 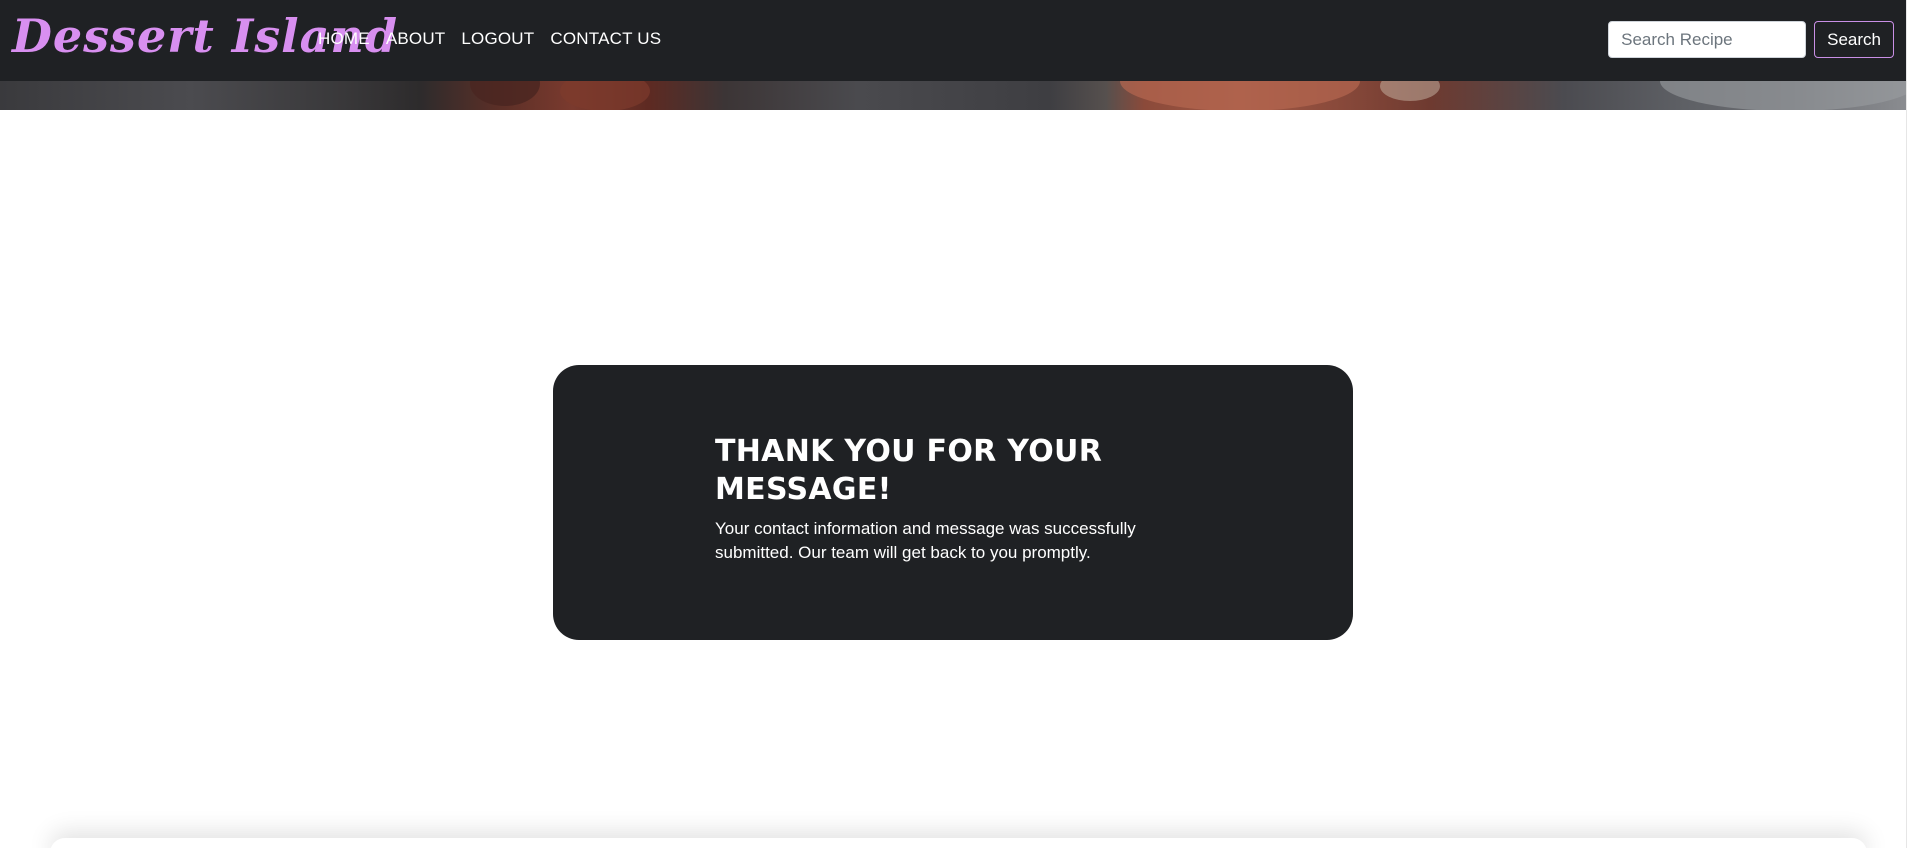 I want to click on nav-link-logout: LOGOUT, so click(x=497, y=39).